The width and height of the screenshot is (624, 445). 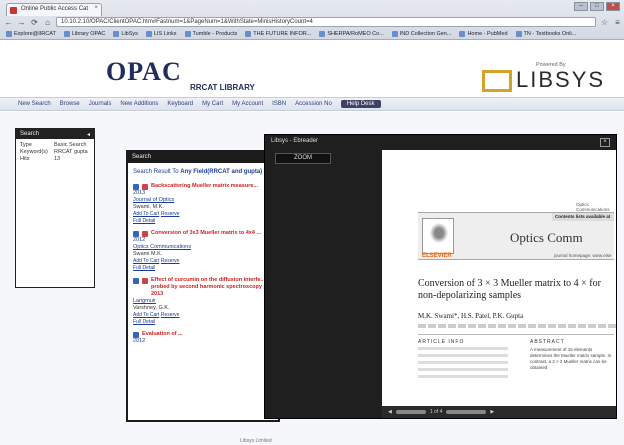 What do you see at coordinates (96, 8) in the screenshot?
I see `tab-close-icon: ×` at bounding box center [96, 8].